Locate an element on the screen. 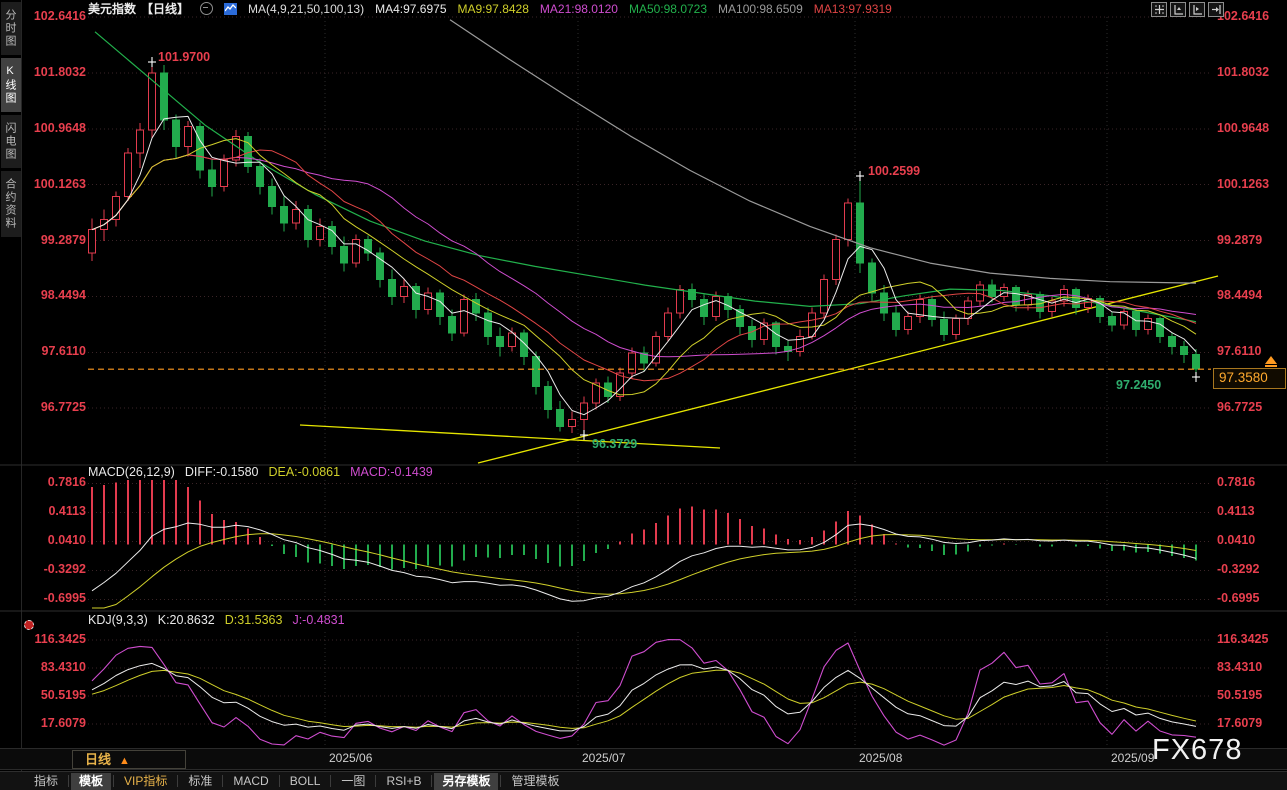 This screenshot has height=790, width=1287. kdj-panel-header: KDJ(9,3,3) K:20.8632 D:31.5363 J:-0.4831 is located at coordinates (216, 620).